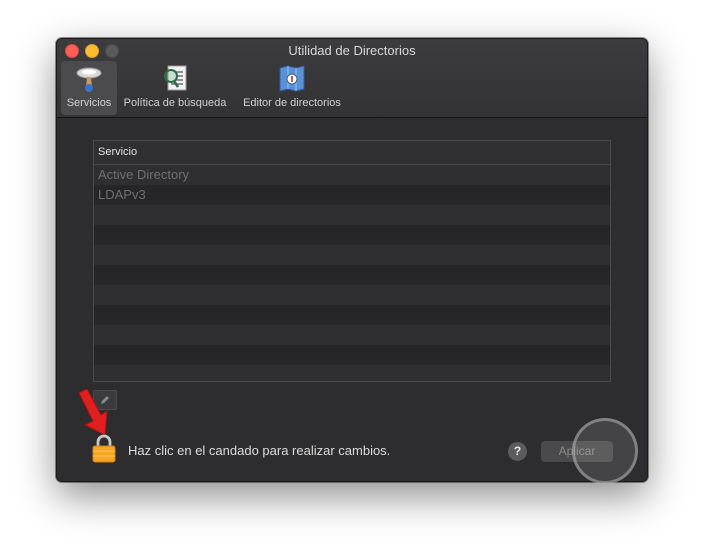  I want to click on table-row: LDAPv3, so click(352, 195).